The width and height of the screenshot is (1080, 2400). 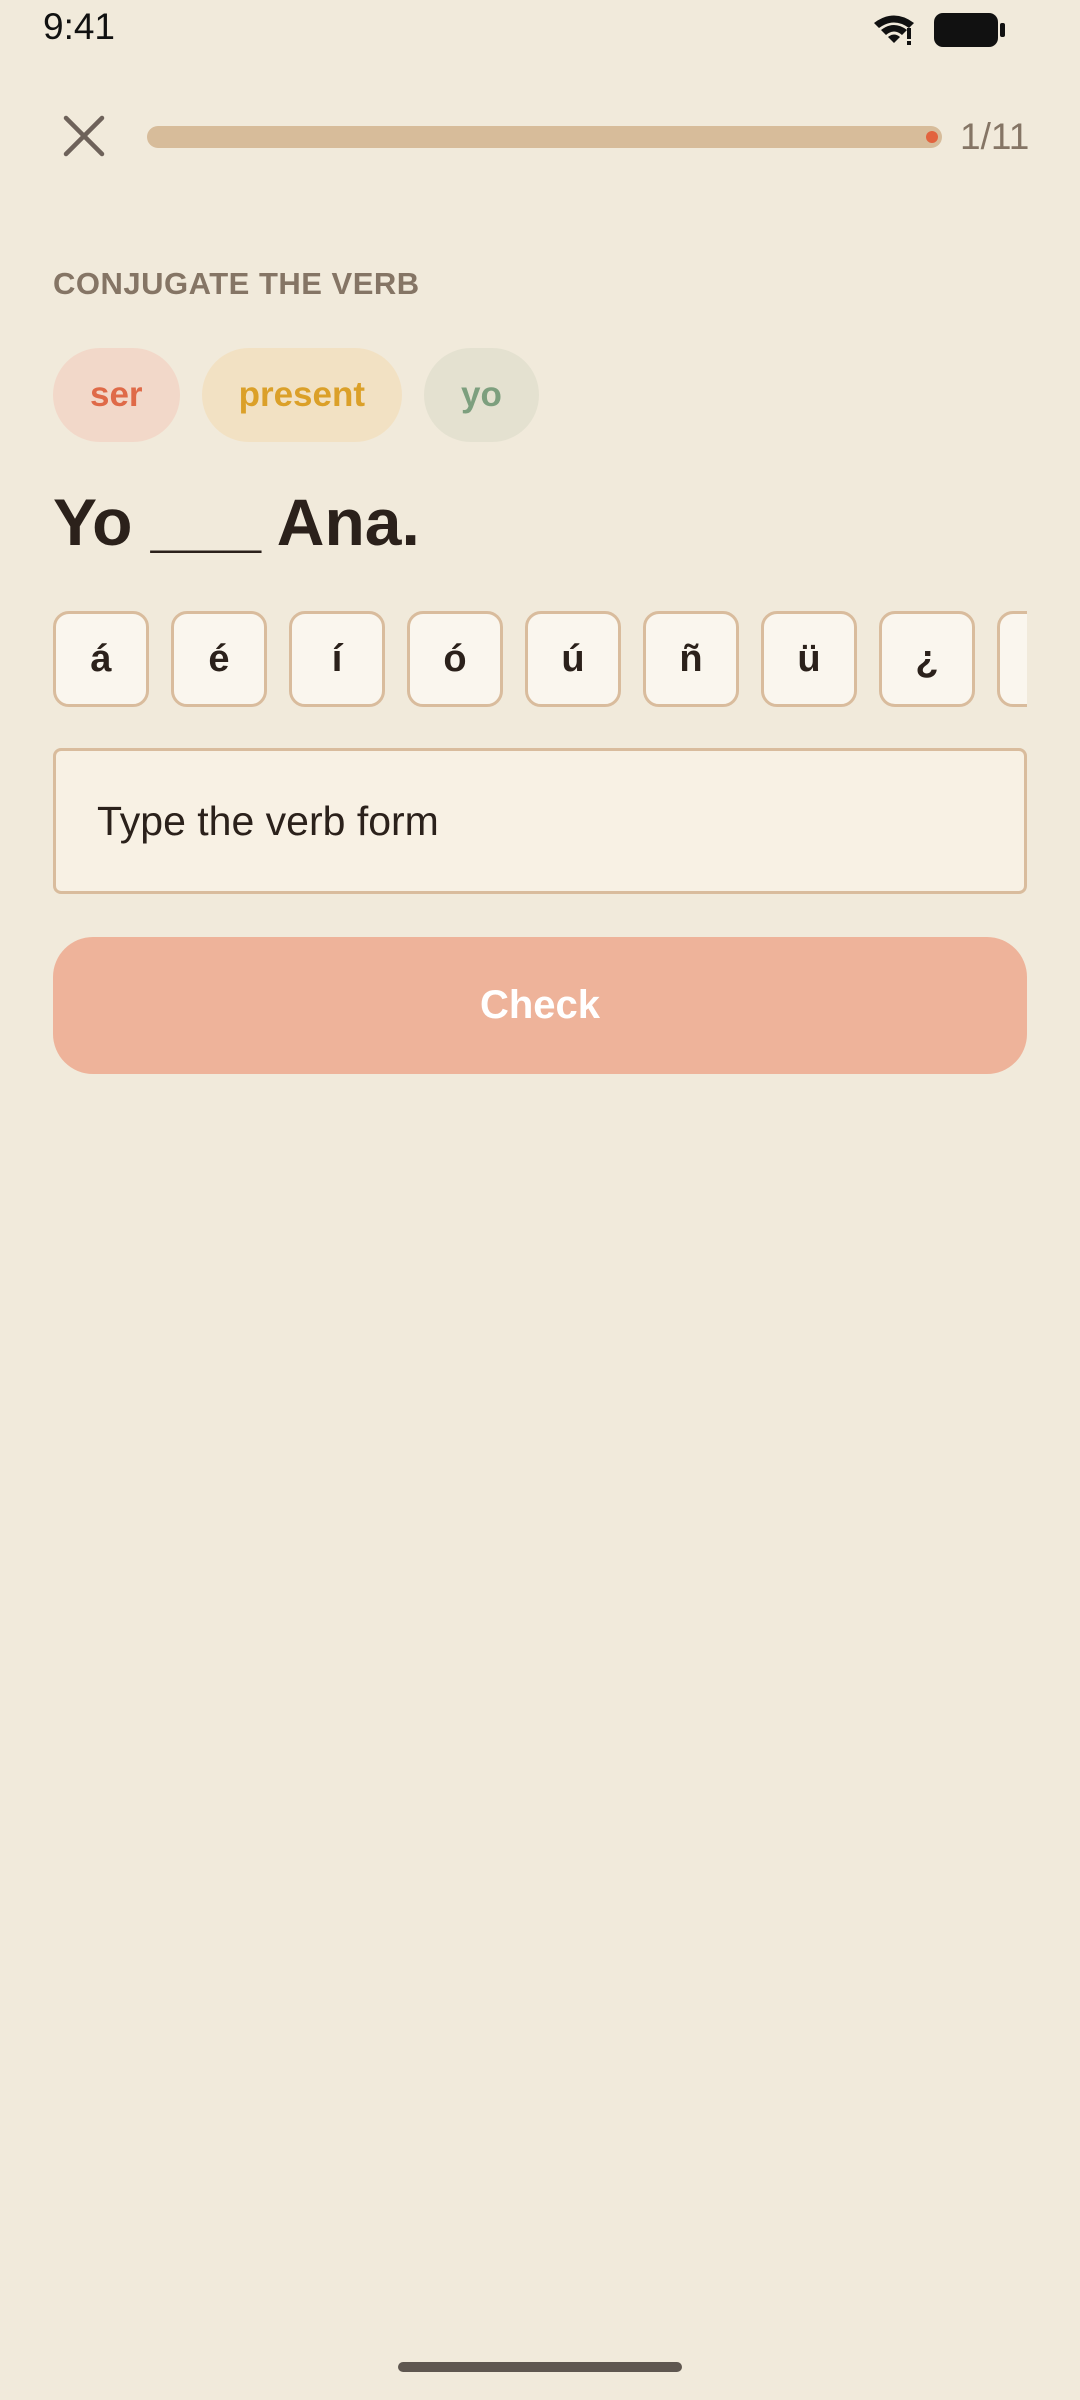 I want to click on accent-keys-row: á é í ó ú ñ ü ¿ ¡, so click(x=540, y=659).